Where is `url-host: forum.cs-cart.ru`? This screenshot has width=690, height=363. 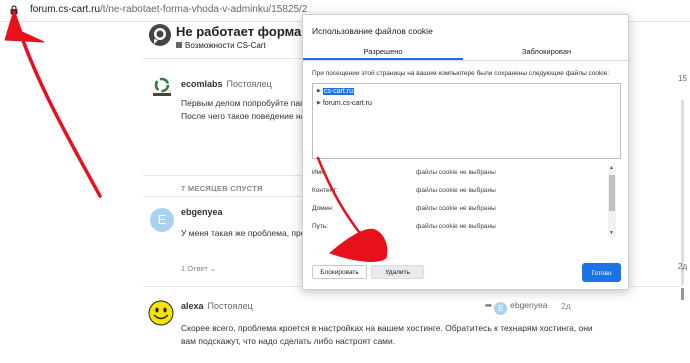
url-host: forum.cs-cart.ru is located at coordinates (65, 9).